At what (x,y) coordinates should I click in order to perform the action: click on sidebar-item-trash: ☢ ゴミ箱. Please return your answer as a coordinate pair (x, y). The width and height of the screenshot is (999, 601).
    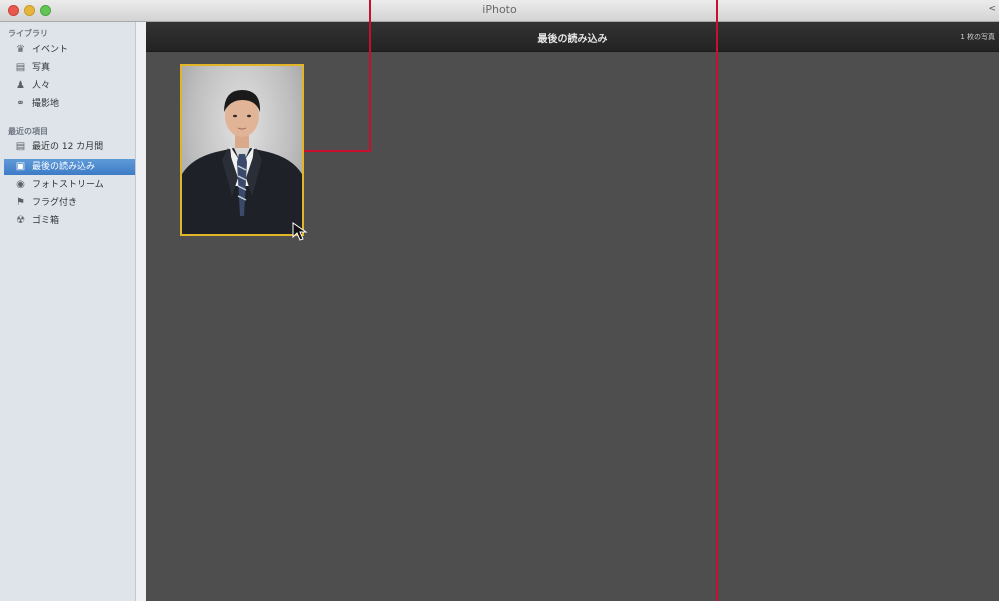
    Looking at the image, I should click on (69, 221).